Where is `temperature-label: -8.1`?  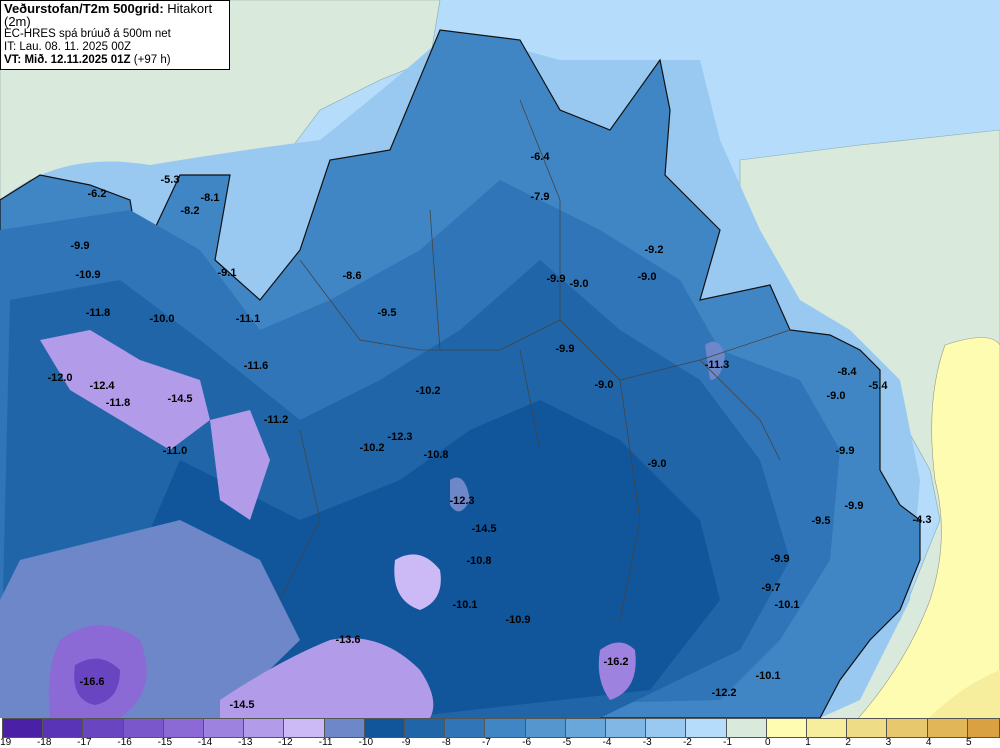
temperature-label: -8.1 is located at coordinates (210, 198).